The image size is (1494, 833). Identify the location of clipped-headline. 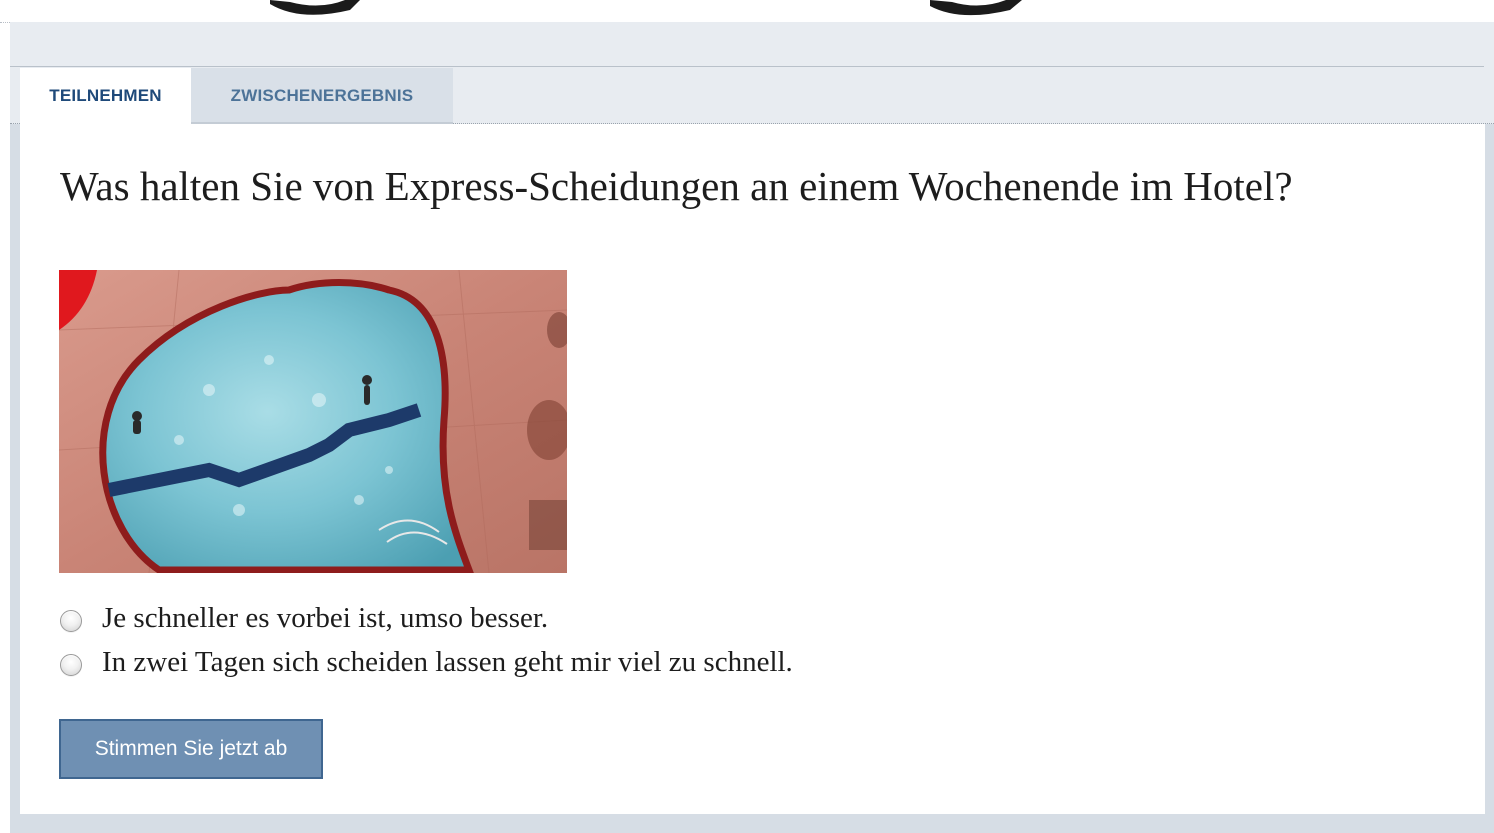
(747, 11).